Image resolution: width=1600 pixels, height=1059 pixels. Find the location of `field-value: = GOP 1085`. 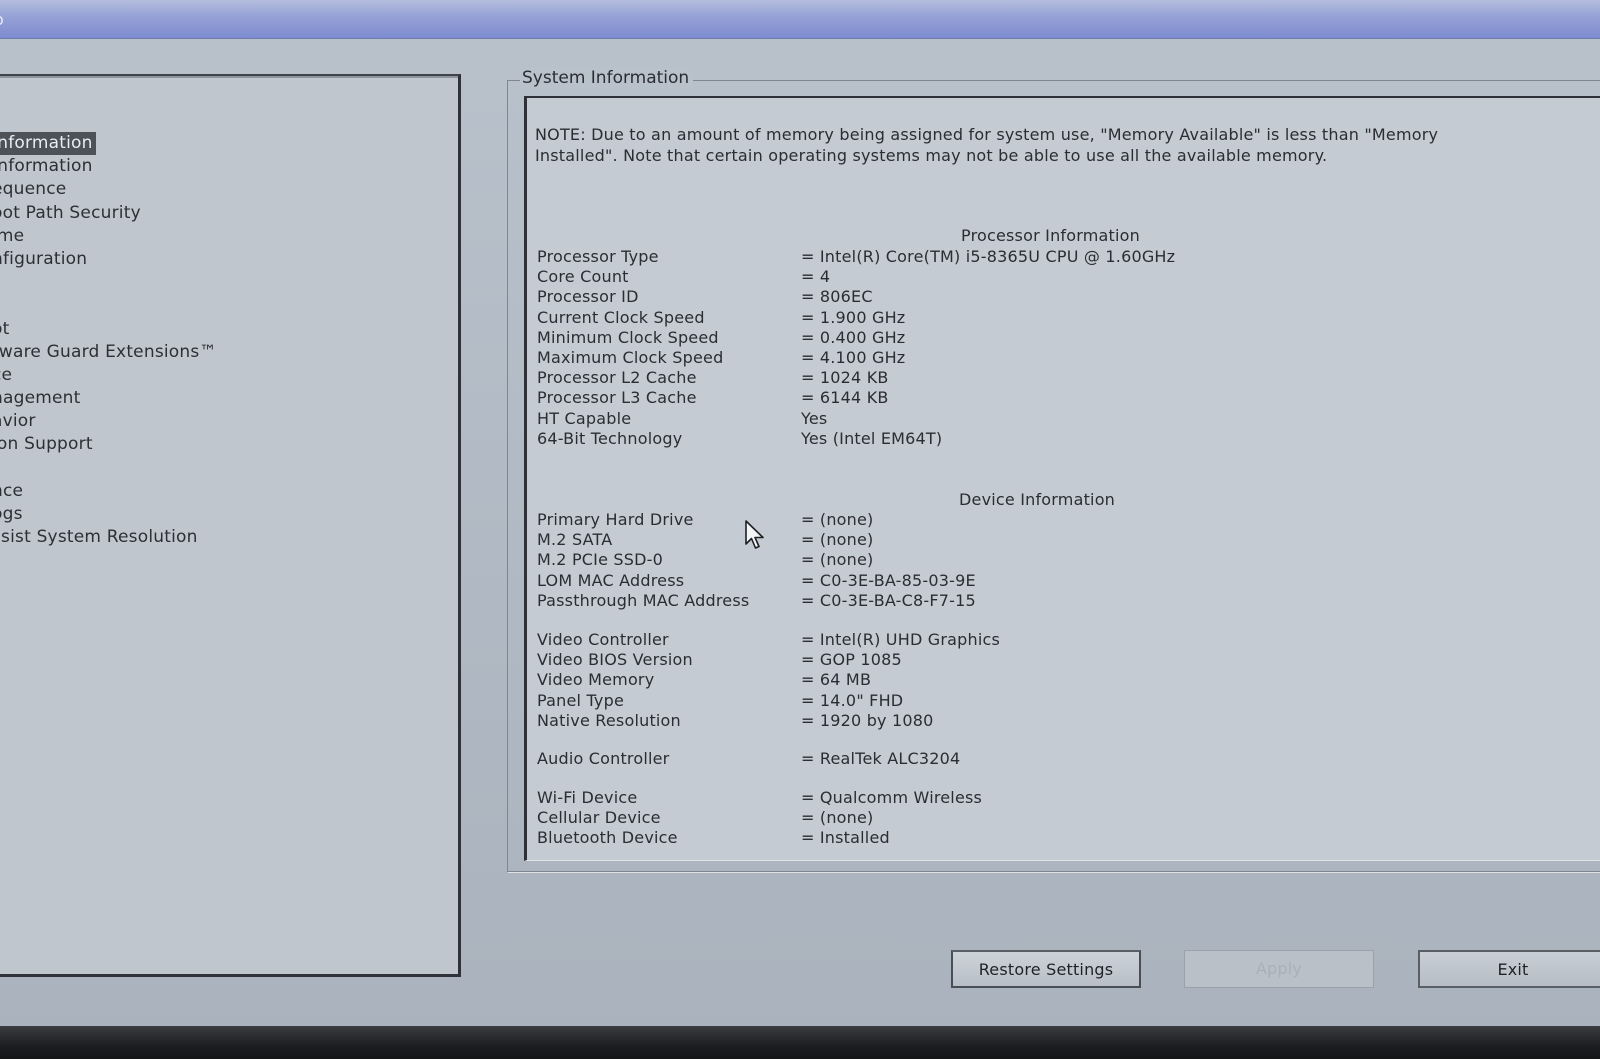

field-value: = GOP 1085 is located at coordinates (851, 660).